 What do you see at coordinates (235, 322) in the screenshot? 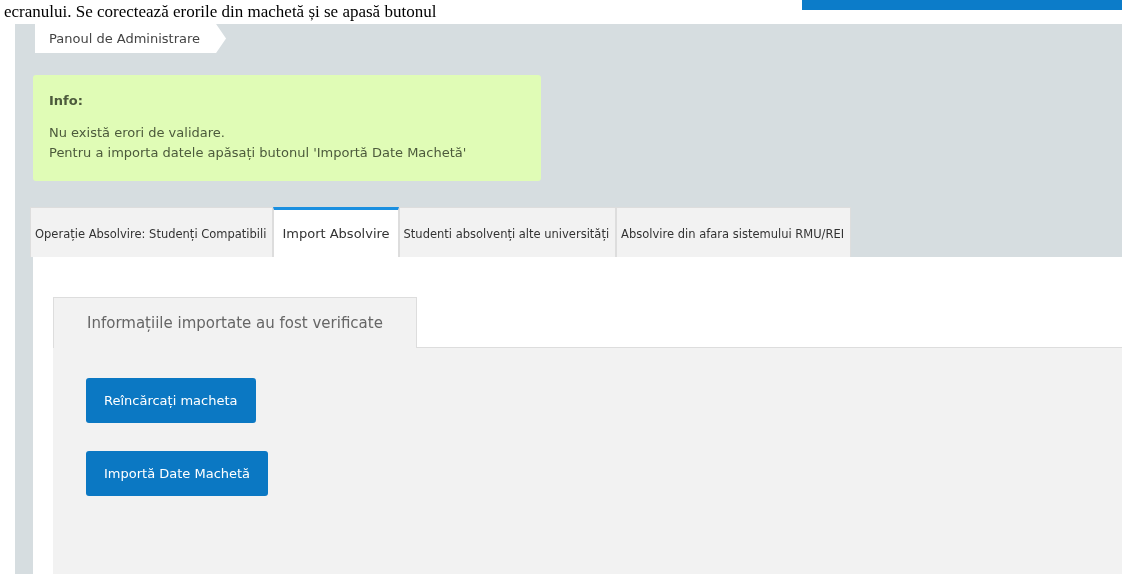
I see `panel-tab: Informațiile importate au fost verificate` at bounding box center [235, 322].